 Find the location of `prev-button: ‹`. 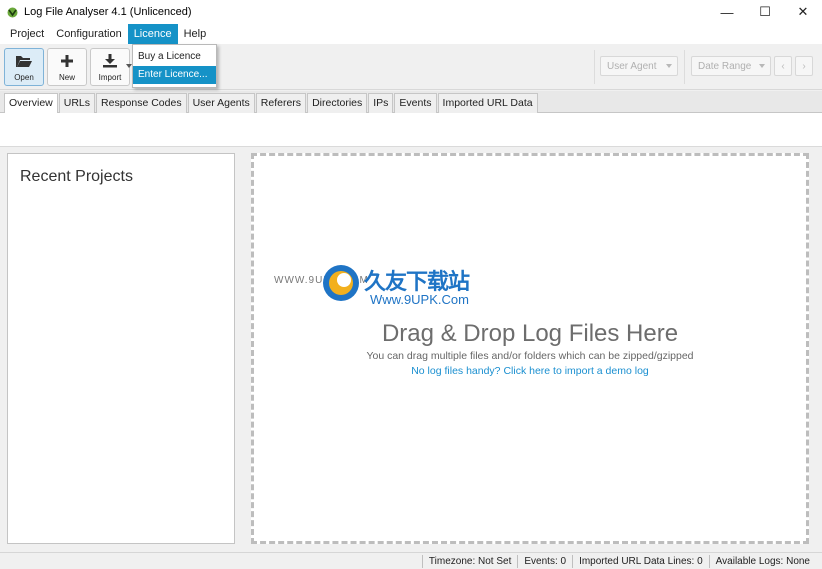

prev-button: ‹ is located at coordinates (783, 66).